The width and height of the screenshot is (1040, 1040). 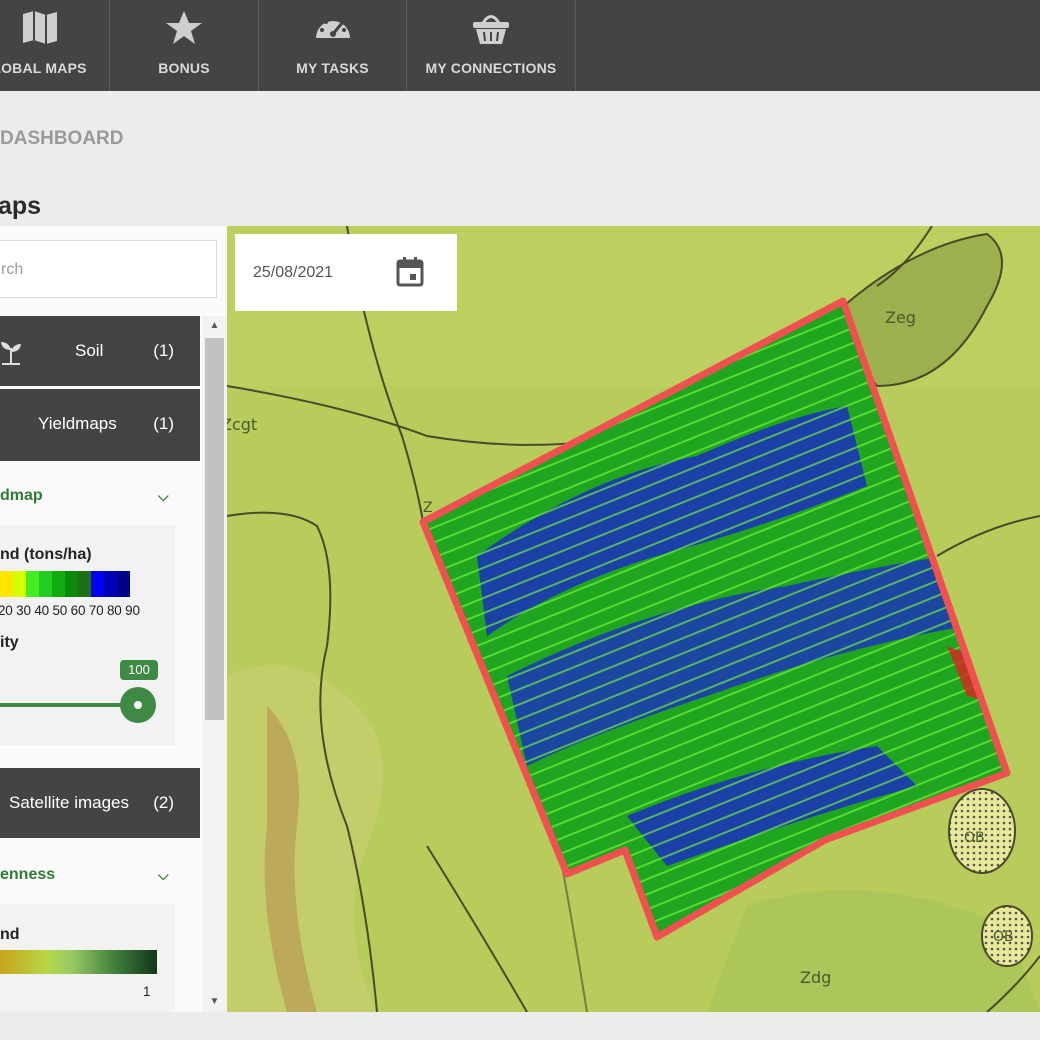 I want to click on basket-icon, so click(x=491, y=29).